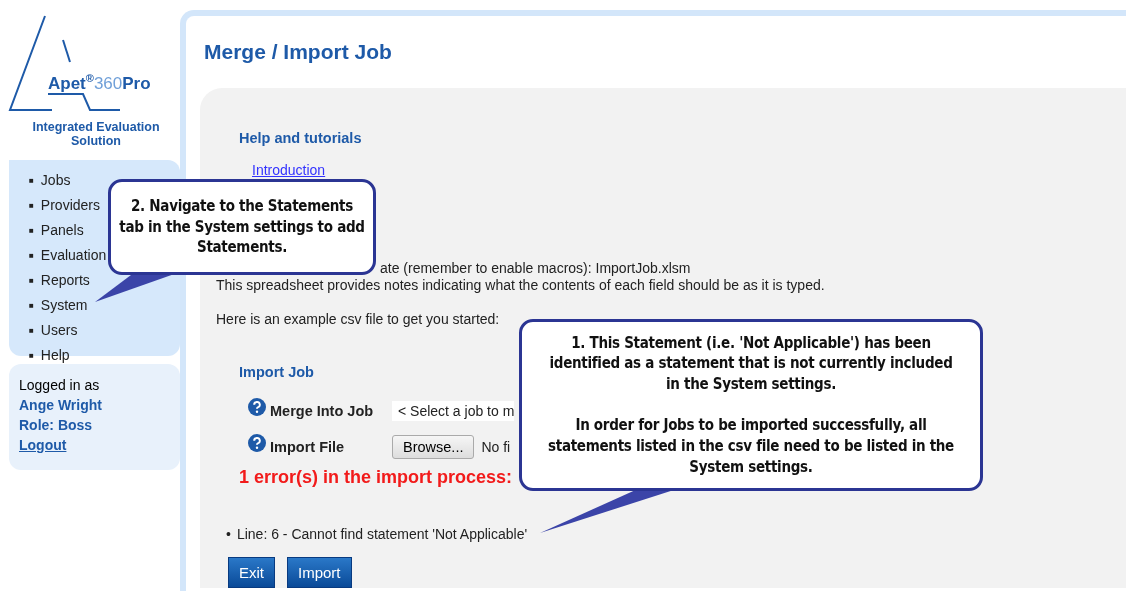  I want to click on error-message: Line: 6 - Cannot find statement 'Not Applicable', so click(382, 534).